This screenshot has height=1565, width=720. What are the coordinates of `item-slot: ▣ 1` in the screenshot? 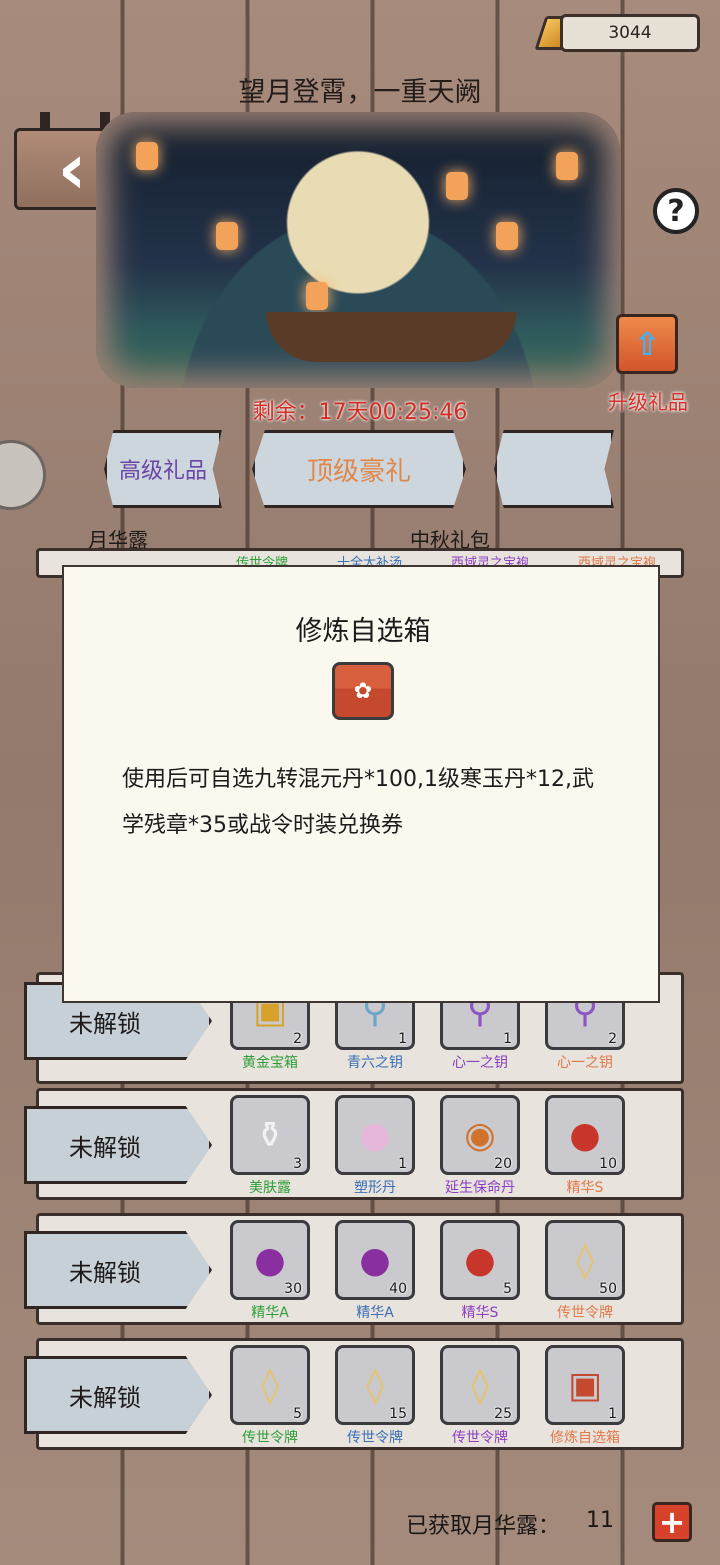 It's located at (585, 1385).